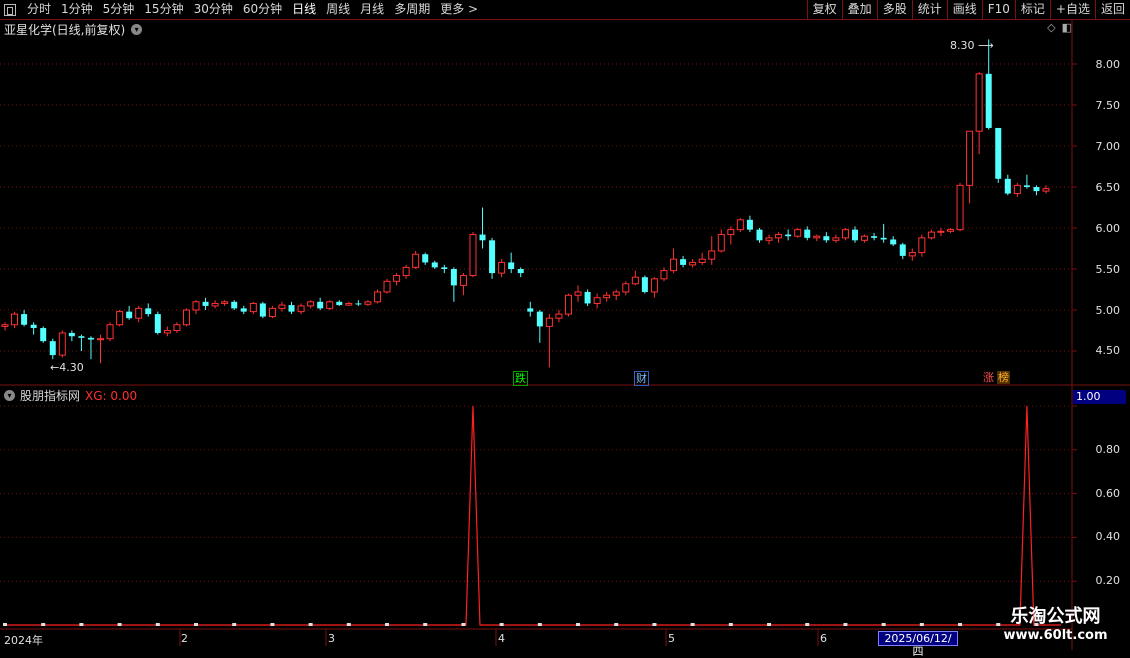 The height and width of the screenshot is (658, 1130). Describe the element at coordinates (1108, 449) in the screenshot. I see `indicator-axis-label: 0.80` at that location.